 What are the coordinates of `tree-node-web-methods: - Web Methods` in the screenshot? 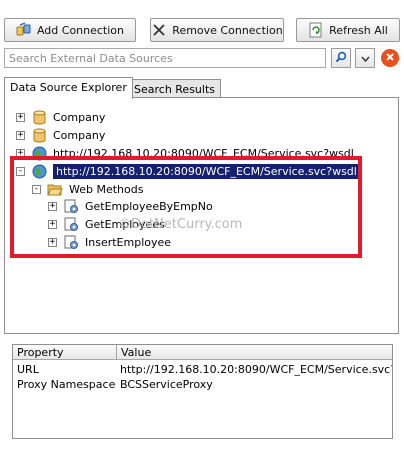 It's located at (87, 189).